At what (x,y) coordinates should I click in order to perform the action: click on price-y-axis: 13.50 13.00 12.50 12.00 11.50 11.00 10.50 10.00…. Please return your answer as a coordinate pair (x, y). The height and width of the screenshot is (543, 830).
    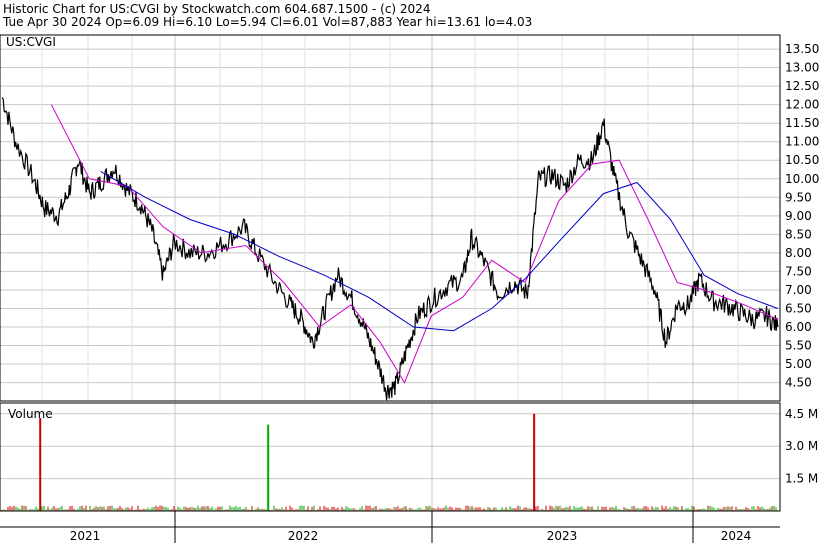
    Looking at the image, I should click on (802, 216).